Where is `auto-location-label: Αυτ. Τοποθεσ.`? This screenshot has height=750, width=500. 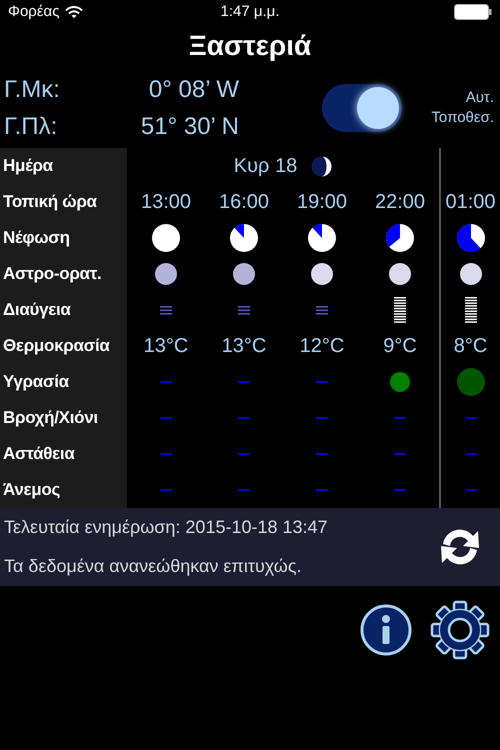 auto-location-label: Αυτ. Τοποθεσ. is located at coordinates (462, 108).